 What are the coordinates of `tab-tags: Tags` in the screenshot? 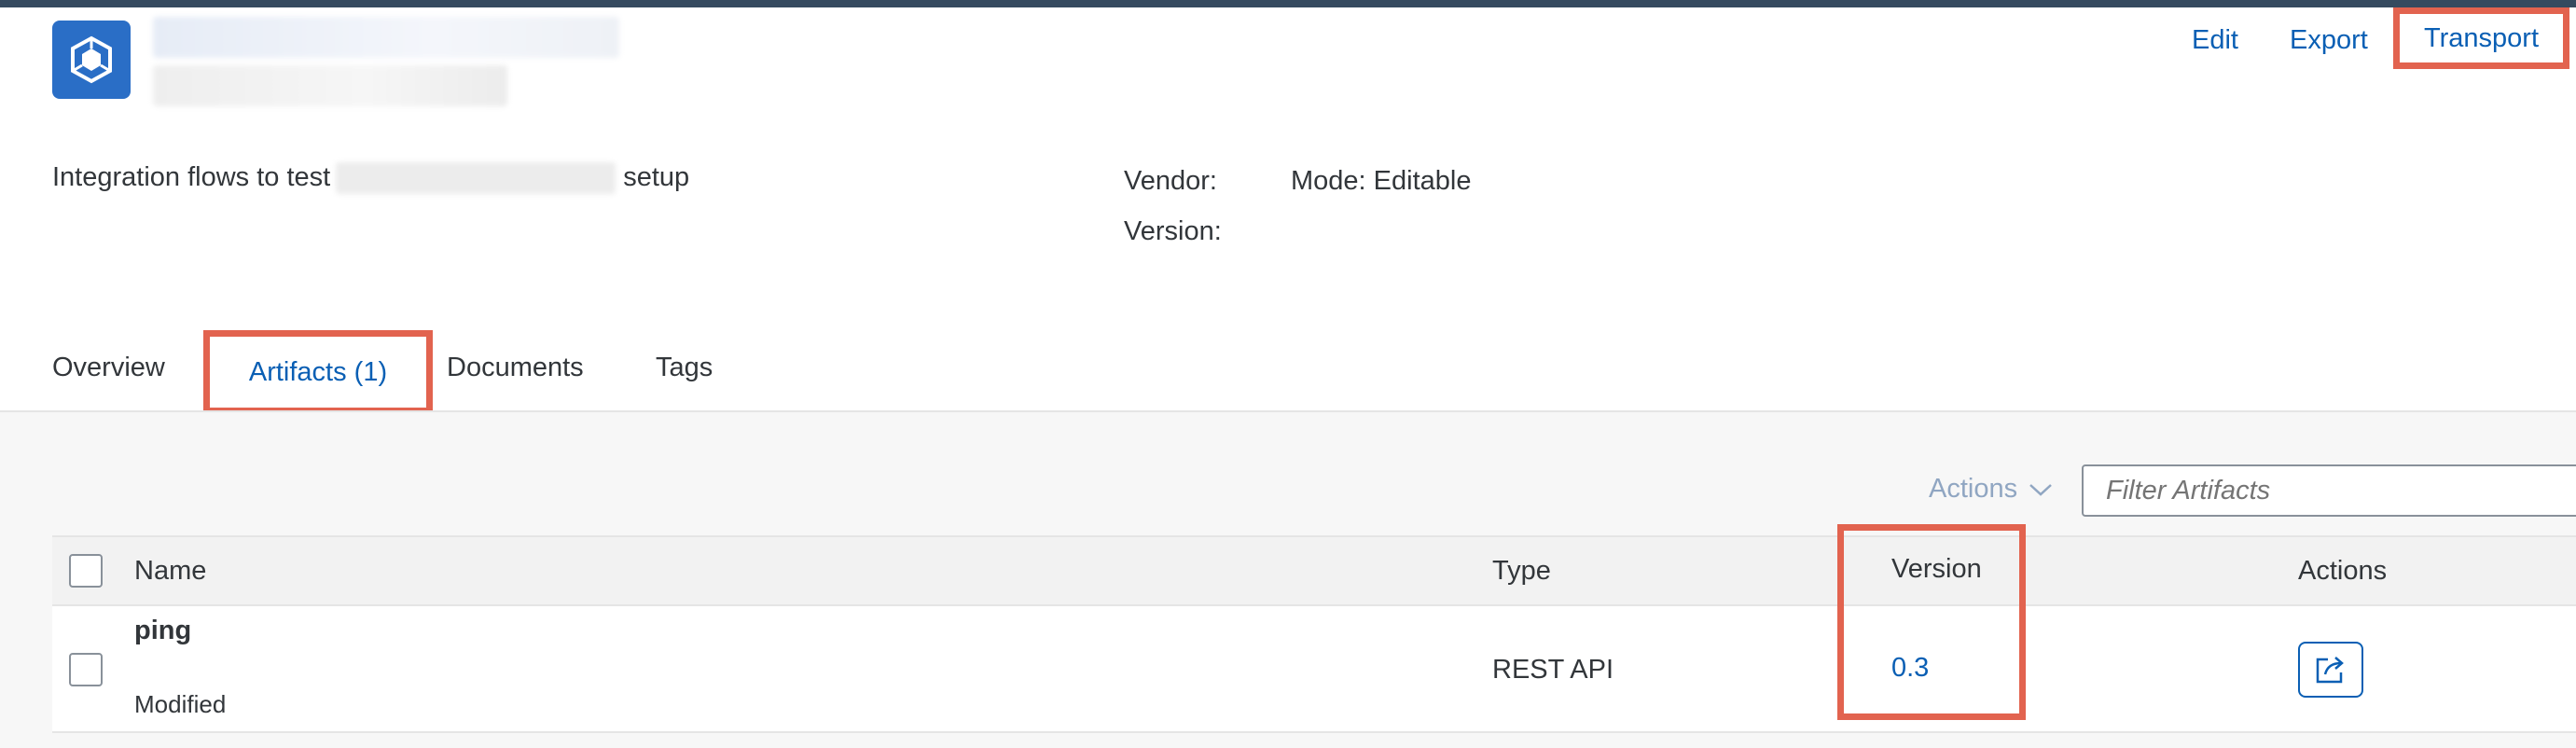 It's located at (684, 368).